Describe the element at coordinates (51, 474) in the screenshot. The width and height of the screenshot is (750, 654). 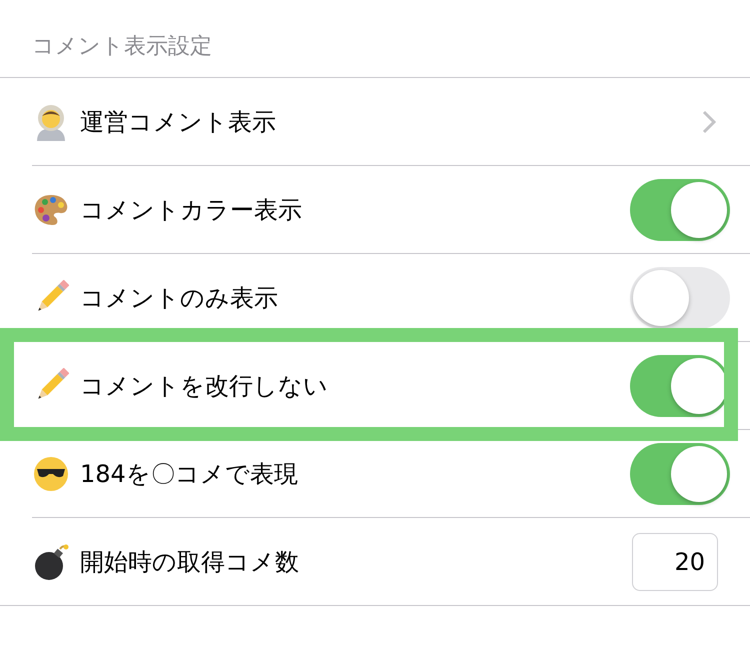
I see `sunglasses-face-icon` at that location.